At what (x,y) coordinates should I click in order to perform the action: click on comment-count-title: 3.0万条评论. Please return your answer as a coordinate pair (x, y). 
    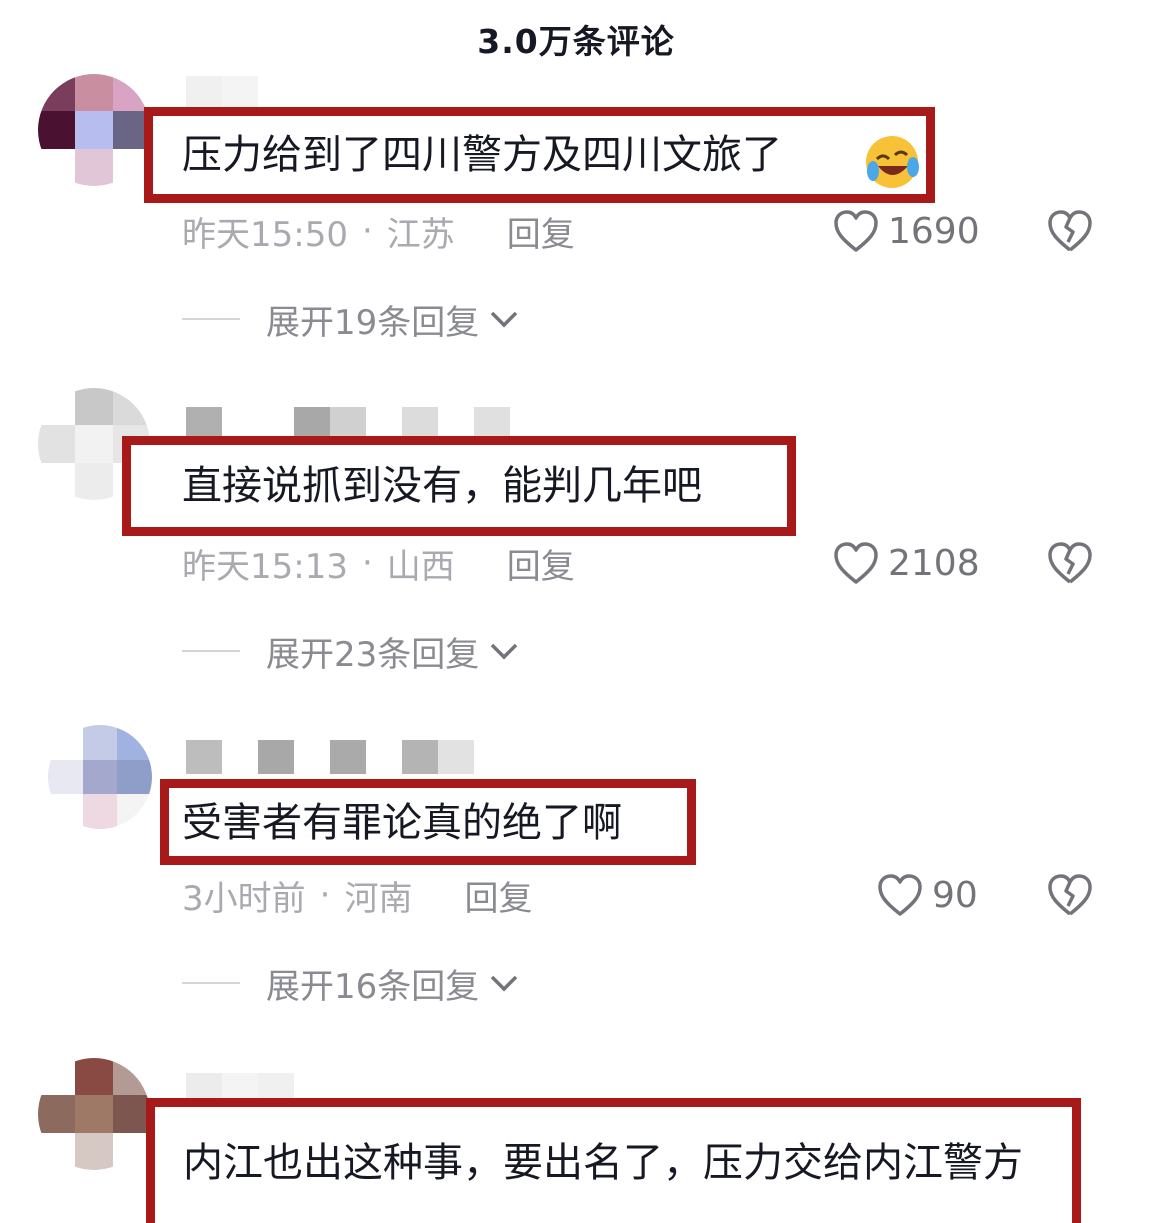
    Looking at the image, I should click on (576, 41).